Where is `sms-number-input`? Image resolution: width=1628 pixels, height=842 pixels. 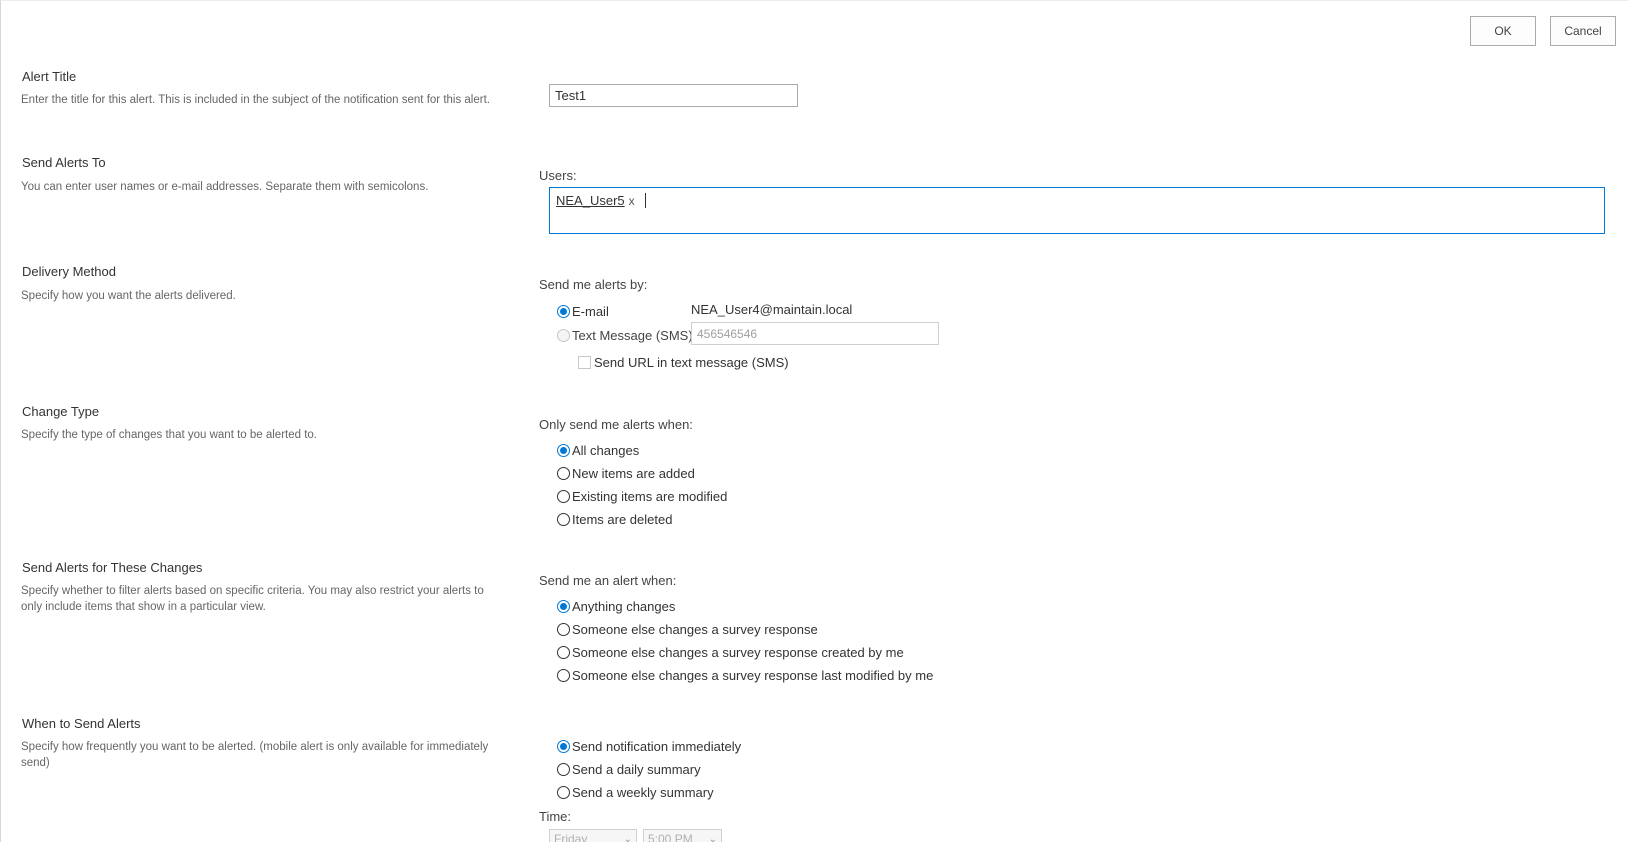
sms-number-input is located at coordinates (815, 333).